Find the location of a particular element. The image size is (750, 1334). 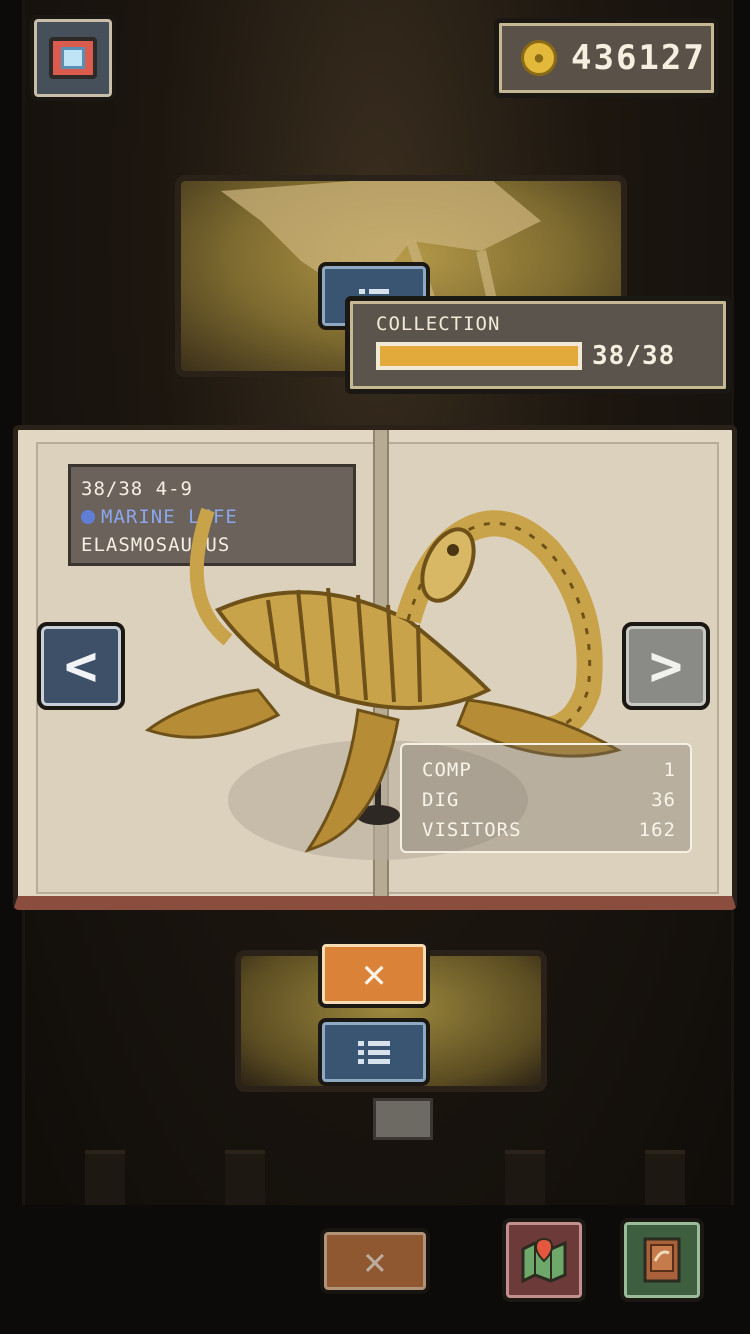

fossil-stats-box: COMP 1 DIG 36 VISITORS 162 is located at coordinates (546, 798).